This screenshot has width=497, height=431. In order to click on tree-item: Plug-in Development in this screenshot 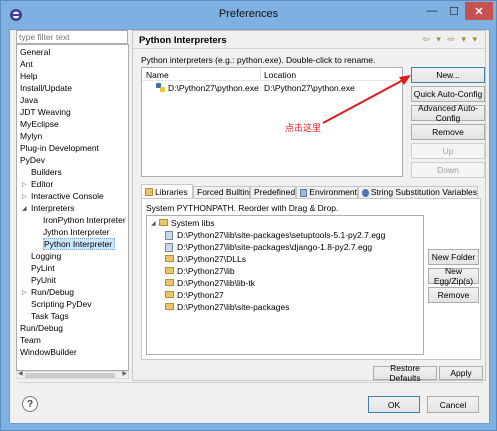, I will do `click(59, 148)`.